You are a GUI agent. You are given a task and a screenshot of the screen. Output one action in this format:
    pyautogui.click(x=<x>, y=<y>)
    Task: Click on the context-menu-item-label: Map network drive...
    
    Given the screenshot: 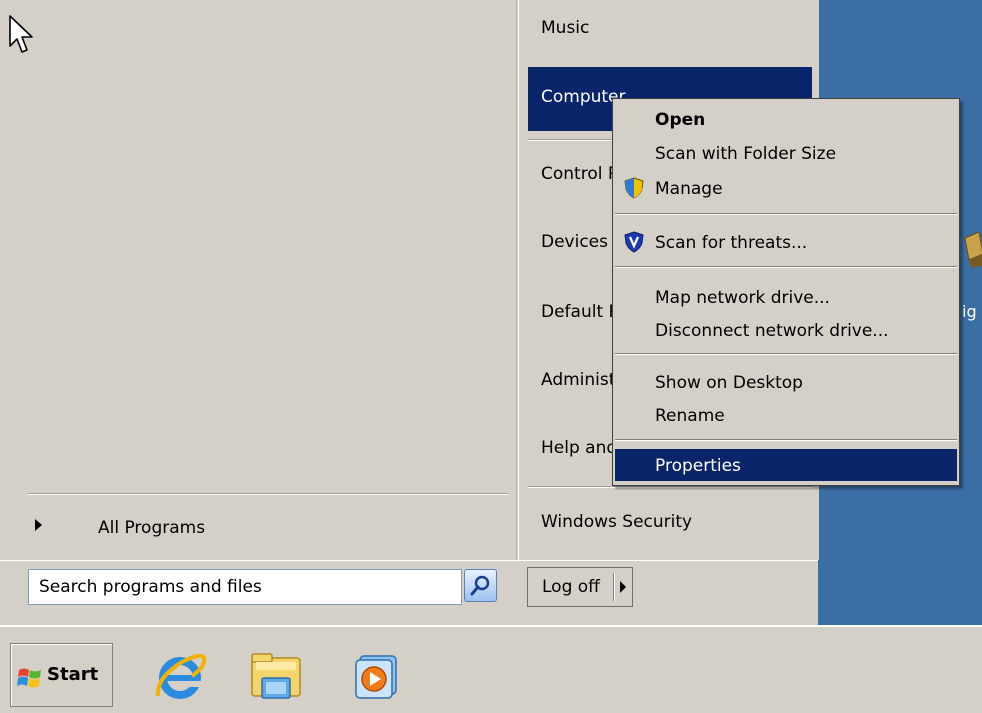 What is the action you would take?
    pyautogui.click(x=742, y=298)
    